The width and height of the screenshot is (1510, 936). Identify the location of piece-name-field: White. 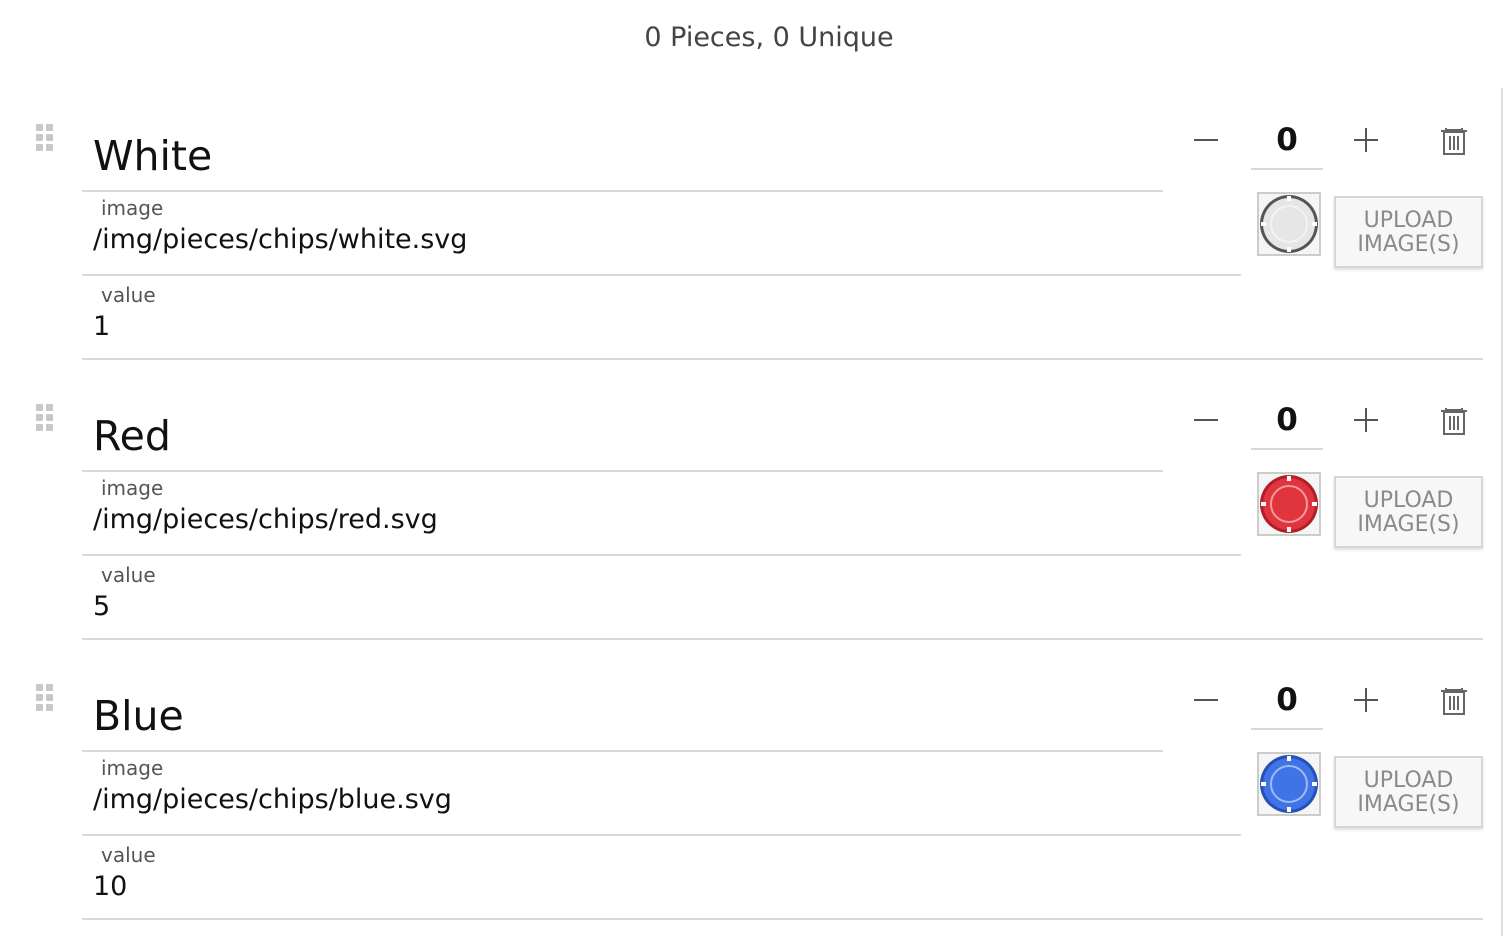
(622, 156).